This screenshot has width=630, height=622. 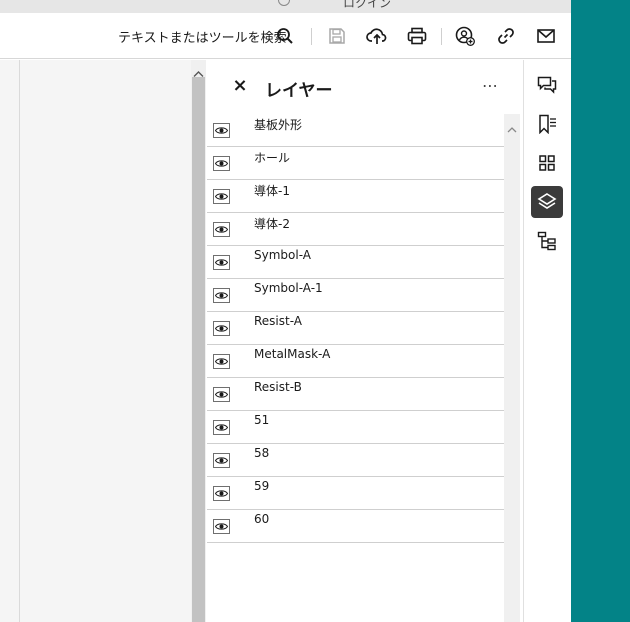 What do you see at coordinates (337, 36) in the screenshot?
I see `save-icon` at bounding box center [337, 36].